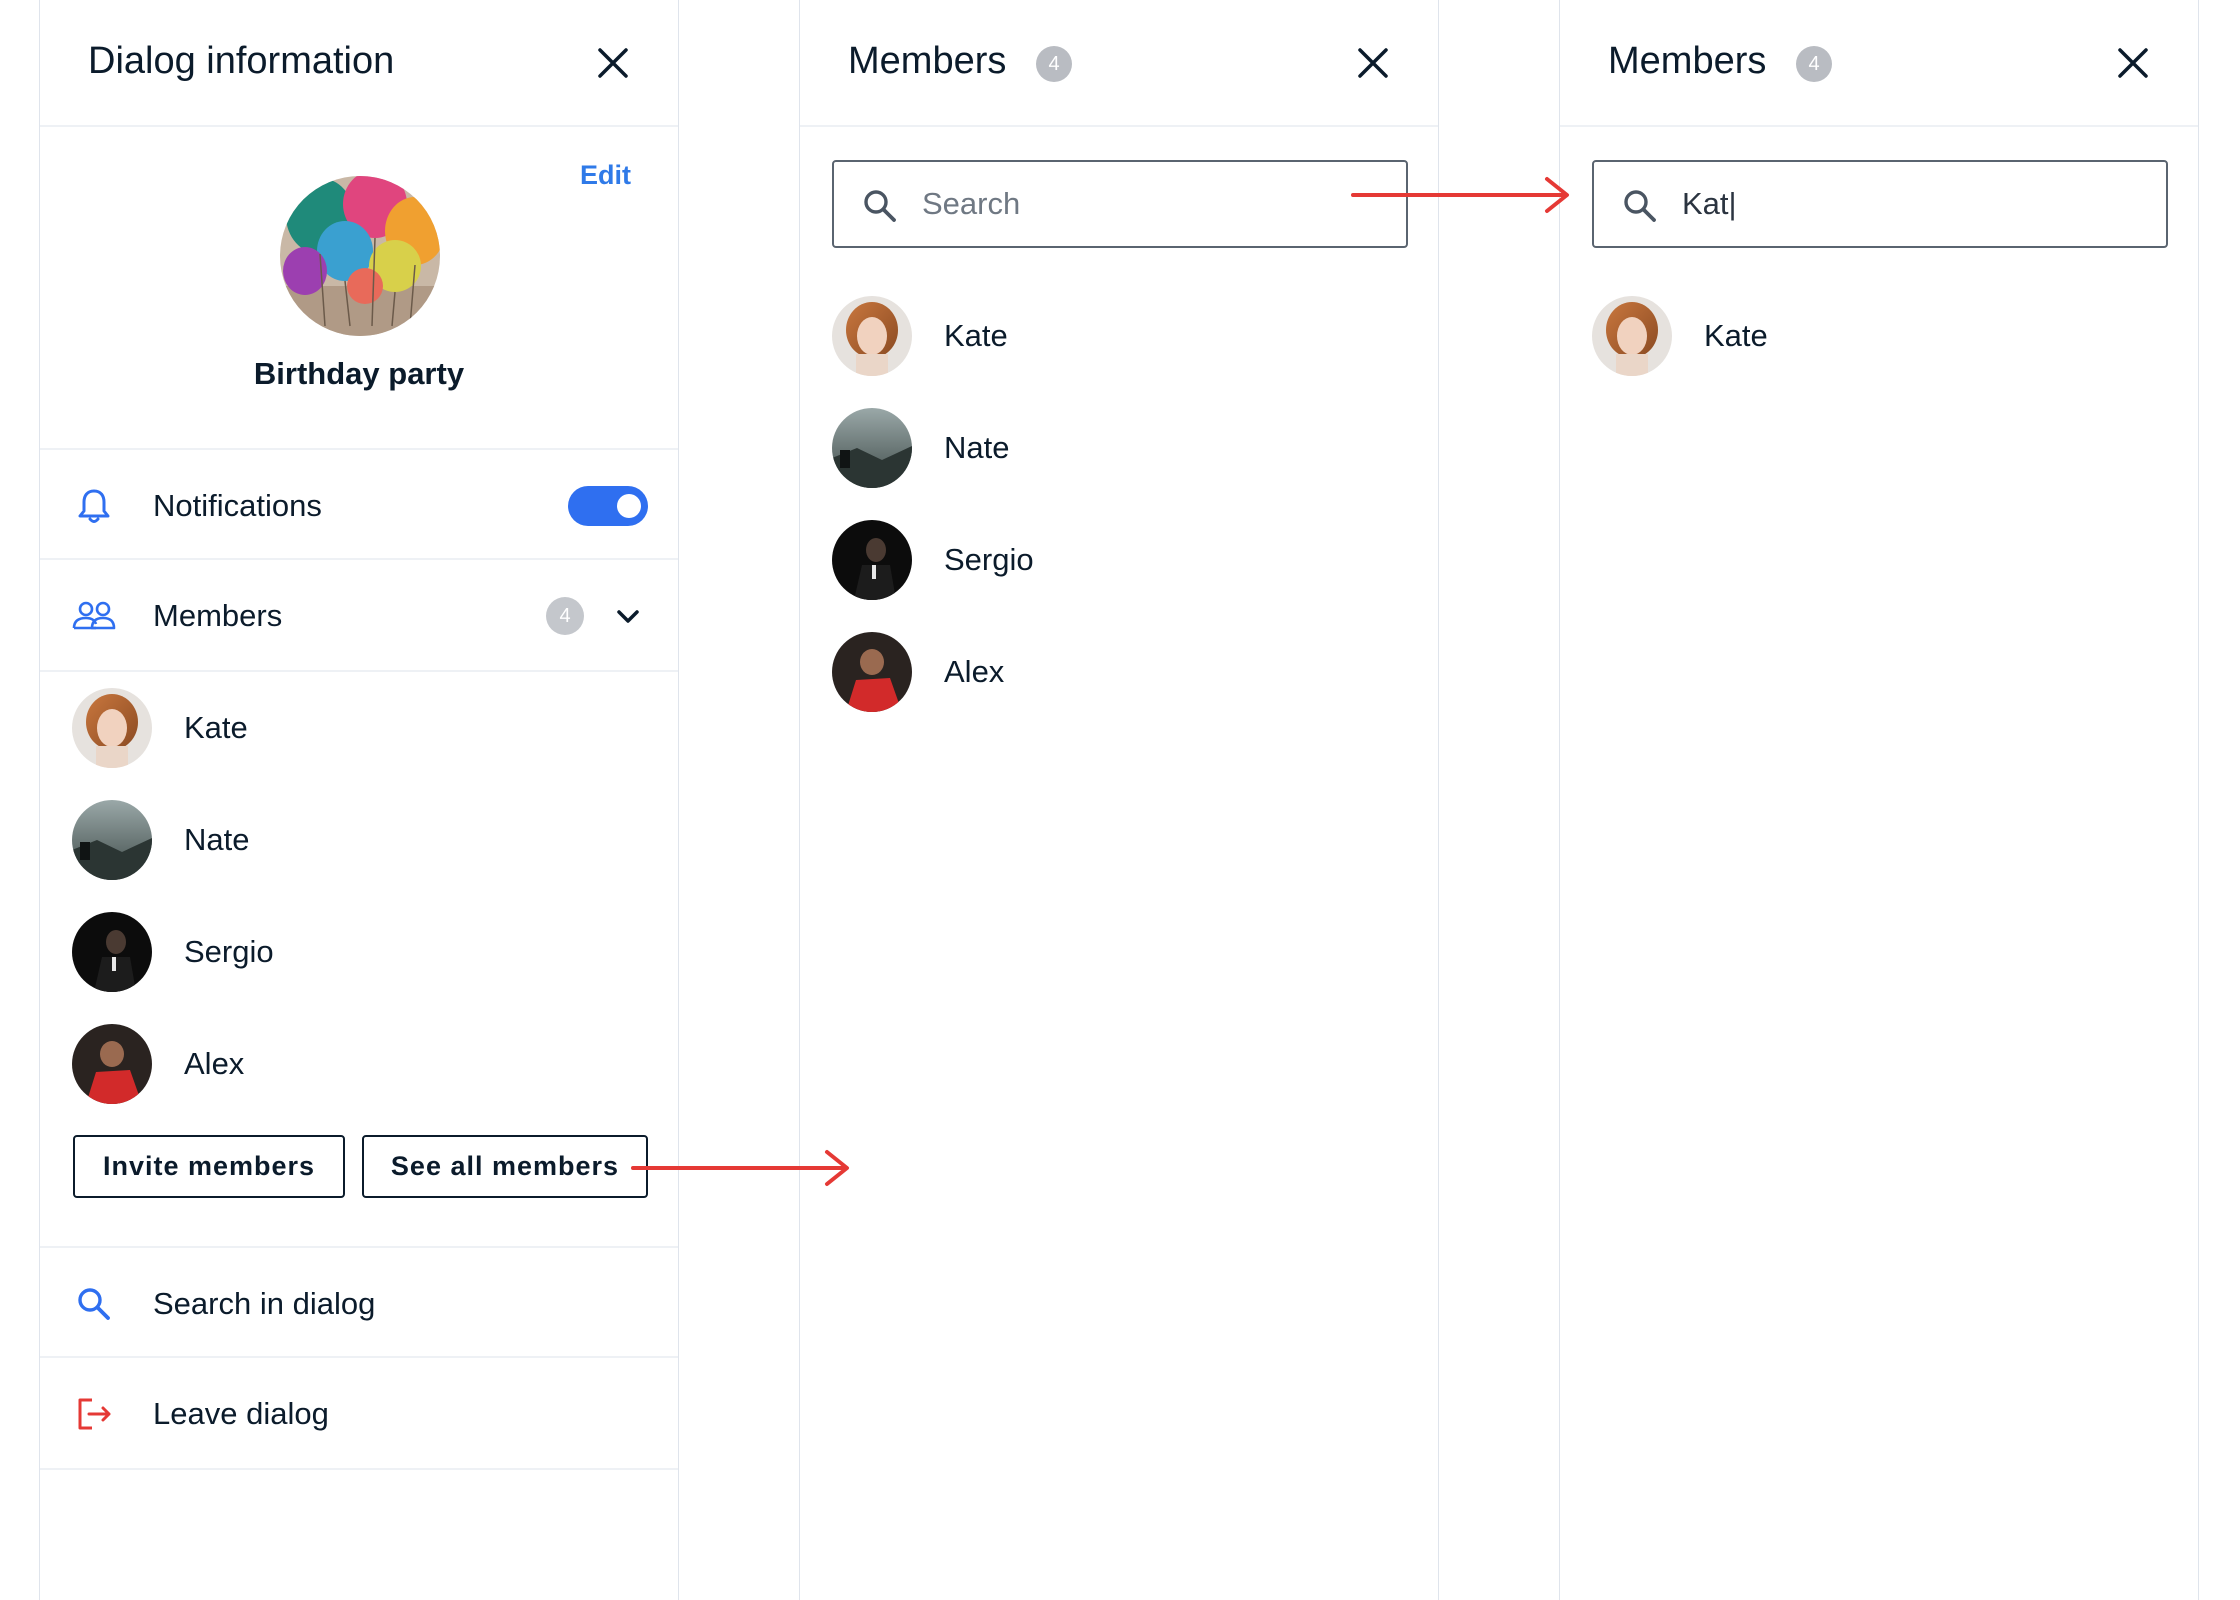 The image size is (2240, 1600). Describe the element at coordinates (241, 1413) in the screenshot. I see `leave-dialog-label: Leave dialog` at that location.